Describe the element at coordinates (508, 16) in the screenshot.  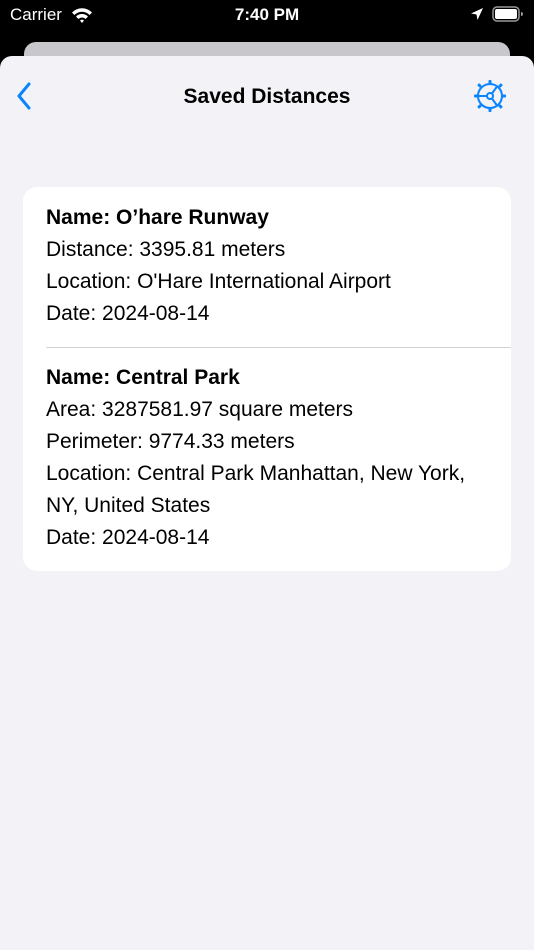
I see `battery-icon` at that location.